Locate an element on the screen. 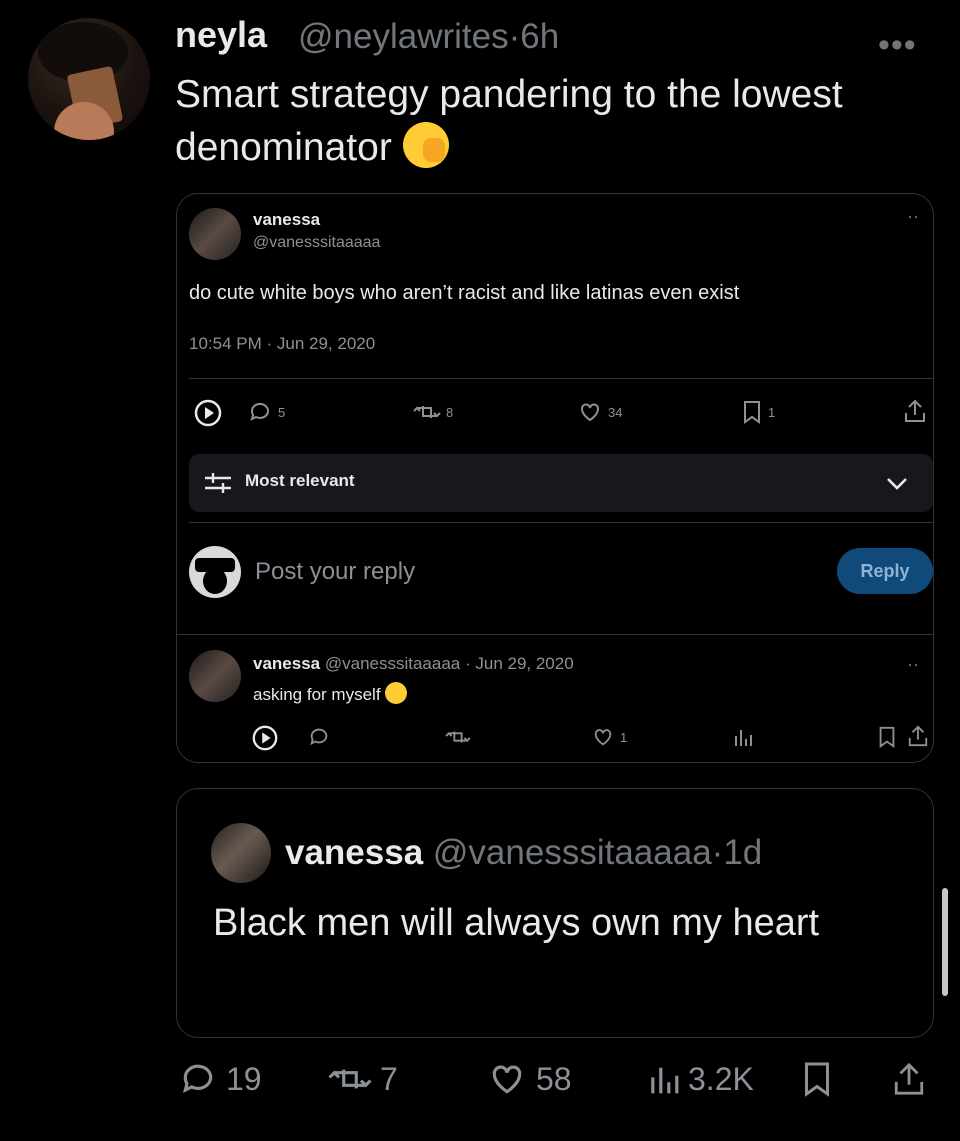 This screenshot has height=1141, width=960. like-action: 58 is located at coordinates (529, 1079).